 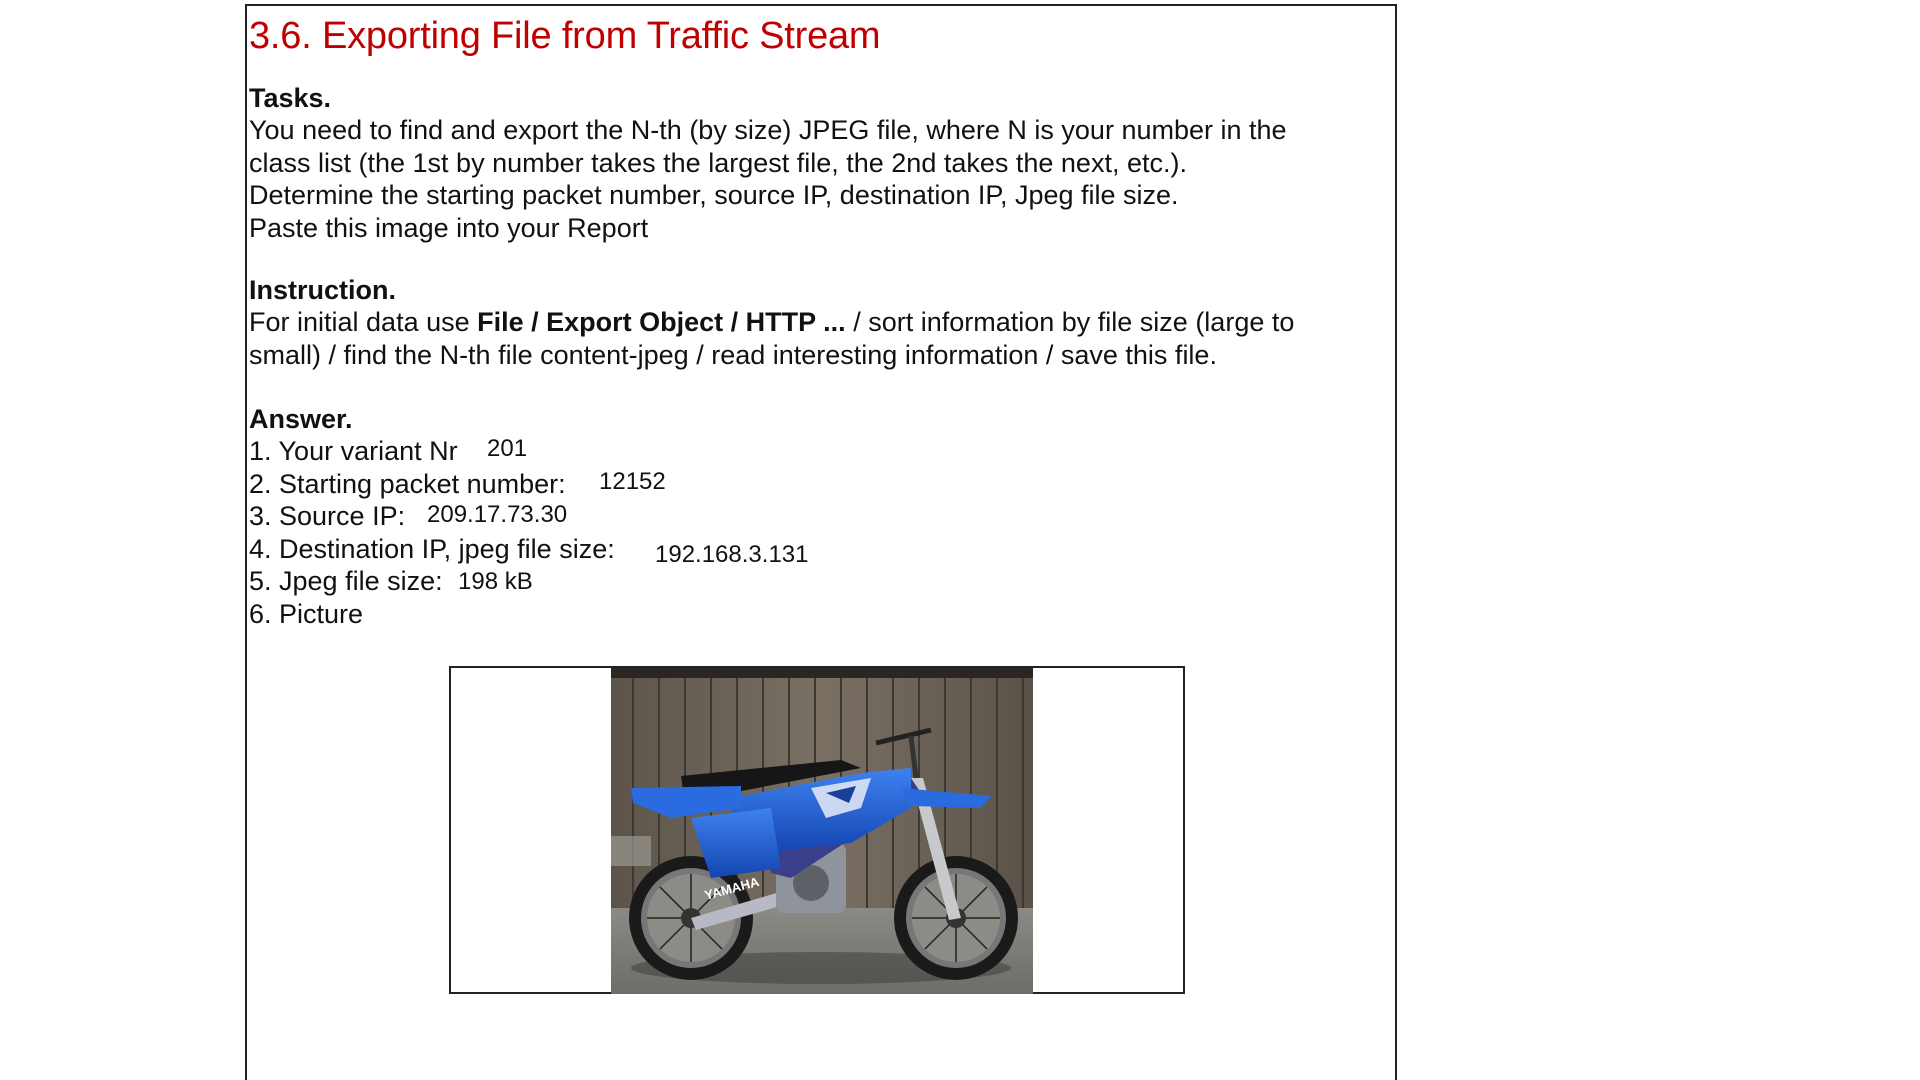 What do you see at coordinates (407, 483) in the screenshot?
I see `answer-label: 2. Starting packet number:` at bounding box center [407, 483].